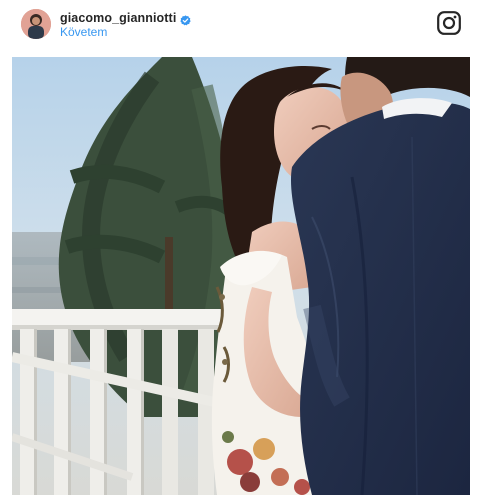 The image size is (479, 504). What do you see at coordinates (83, 32) in the screenshot?
I see `follow-button: Követem` at bounding box center [83, 32].